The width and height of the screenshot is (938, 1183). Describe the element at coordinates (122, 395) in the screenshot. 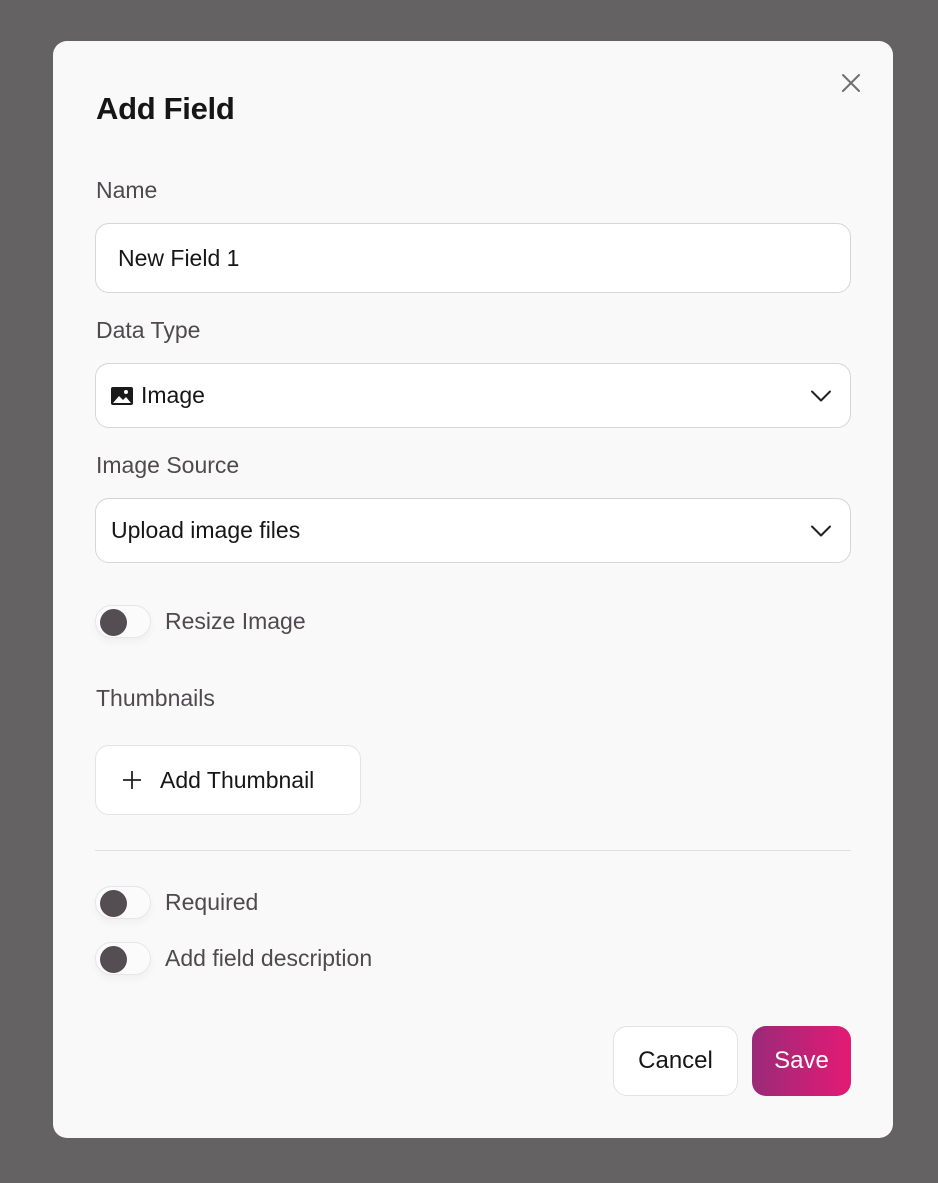

I see `image-icon` at that location.